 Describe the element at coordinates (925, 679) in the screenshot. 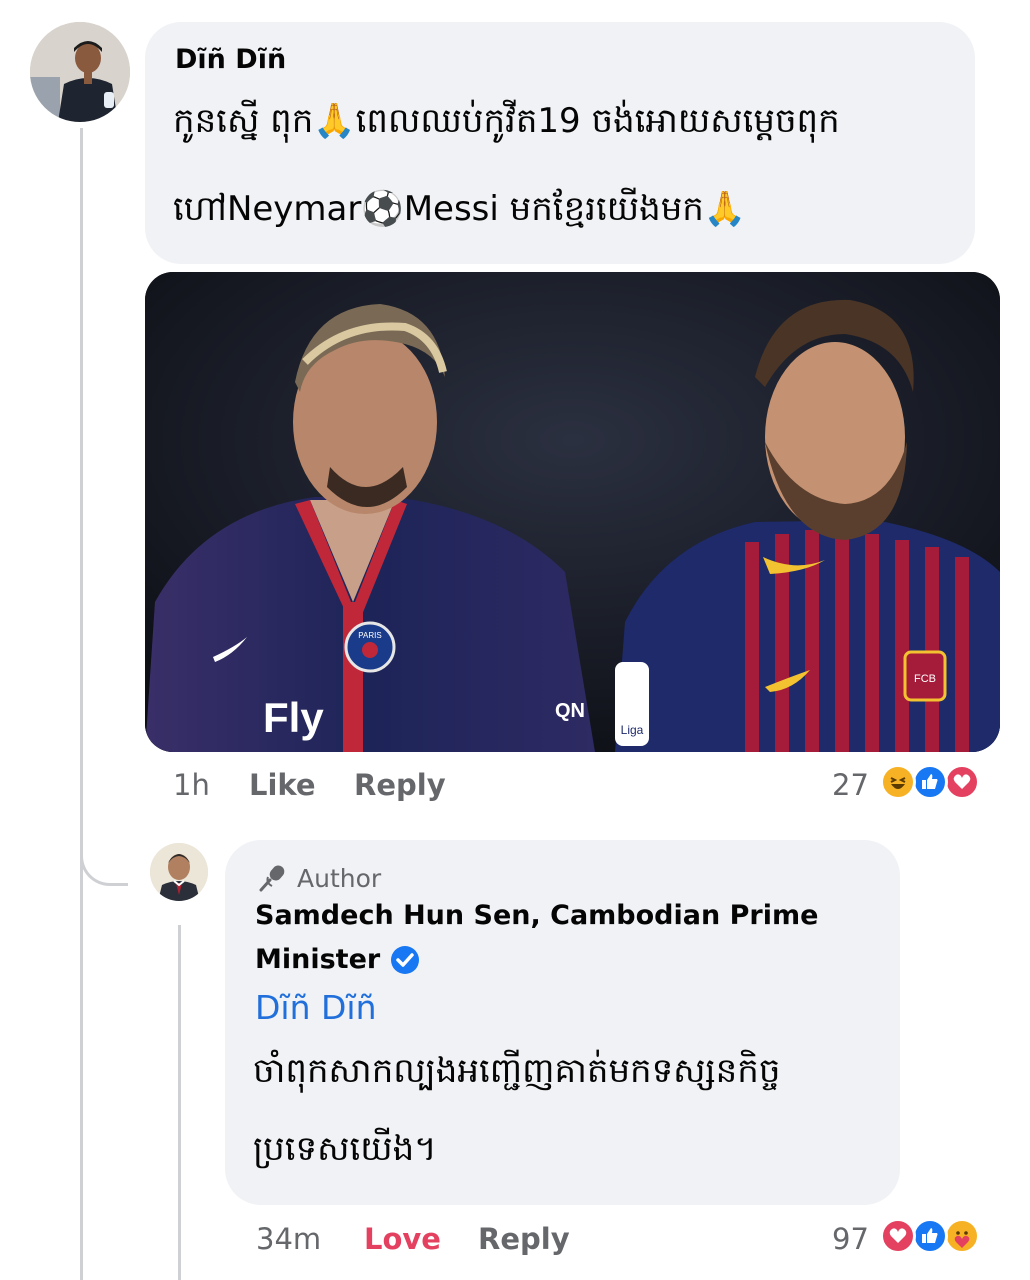

I see `photo-barca-crest-text: FCB` at that location.